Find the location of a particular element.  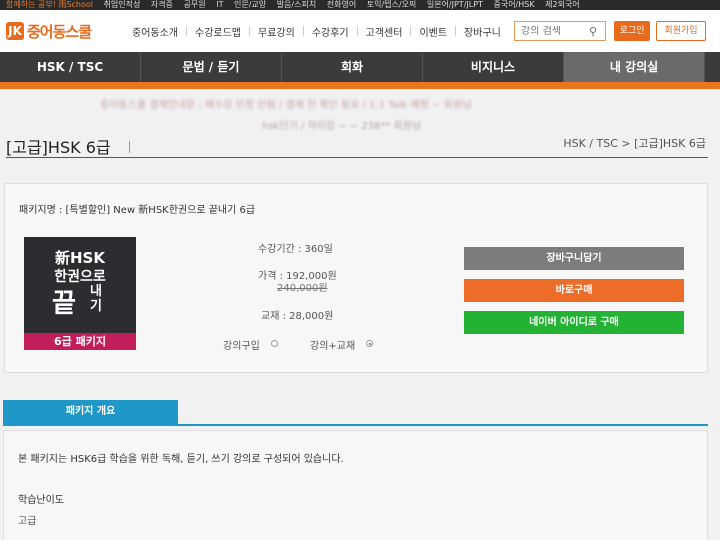

tab-hsk-tsc: HSK / TSC is located at coordinates (70, 67).